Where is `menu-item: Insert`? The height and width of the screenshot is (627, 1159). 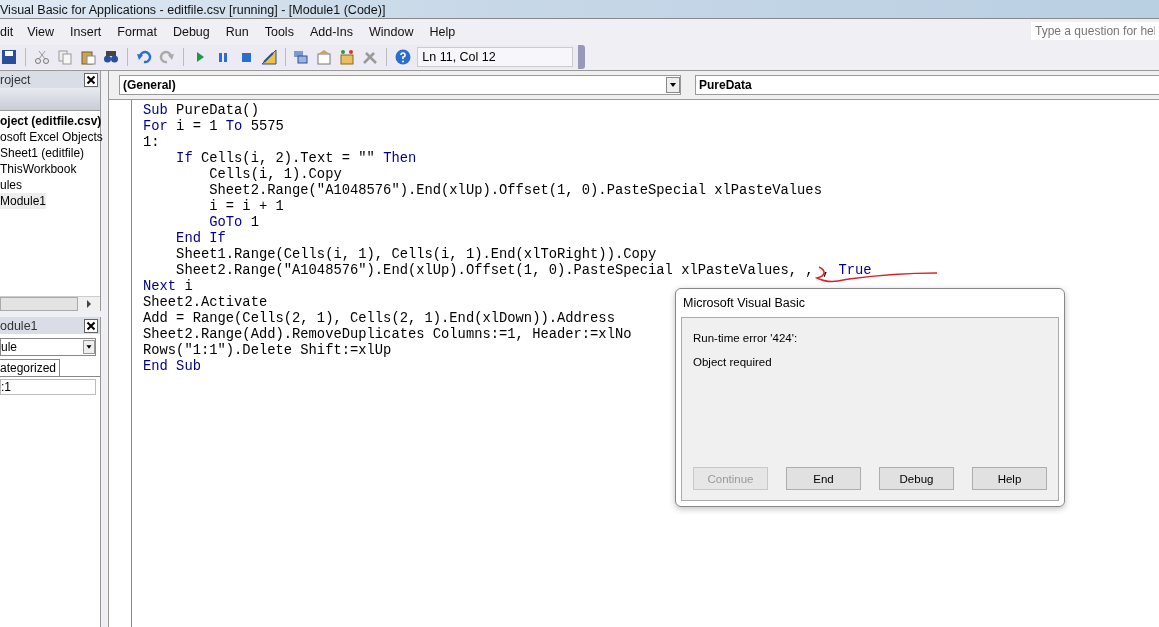 menu-item: Insert is located at coordinates (90, 32).